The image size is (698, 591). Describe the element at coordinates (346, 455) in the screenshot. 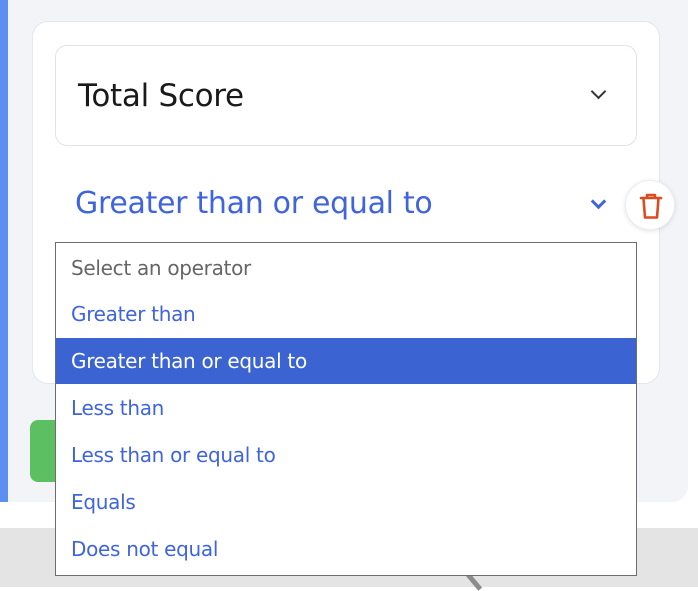

I see `operator-option: Less than or equal to` at that location.